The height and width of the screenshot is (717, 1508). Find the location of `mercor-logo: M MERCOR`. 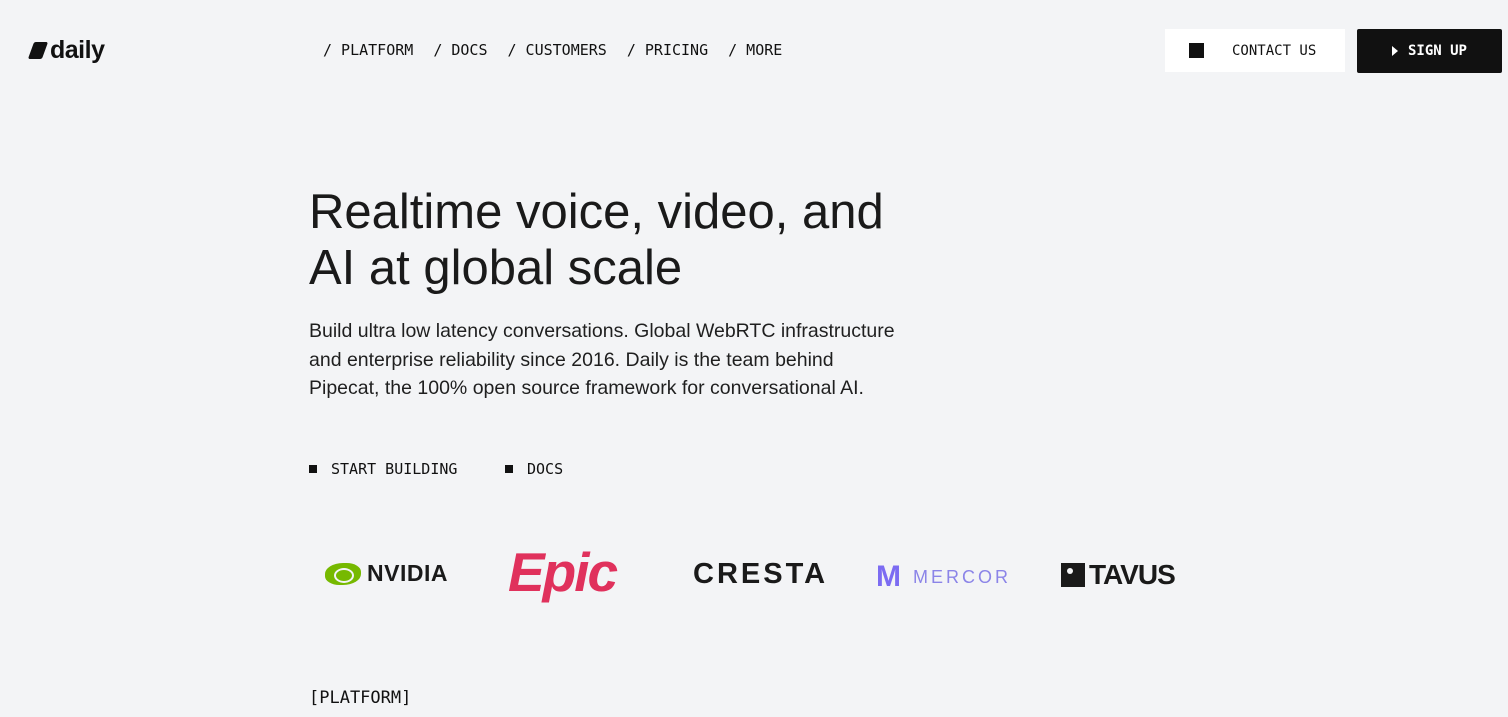

mercor-logo: M MERCOR is located at coordinates (943, 576).